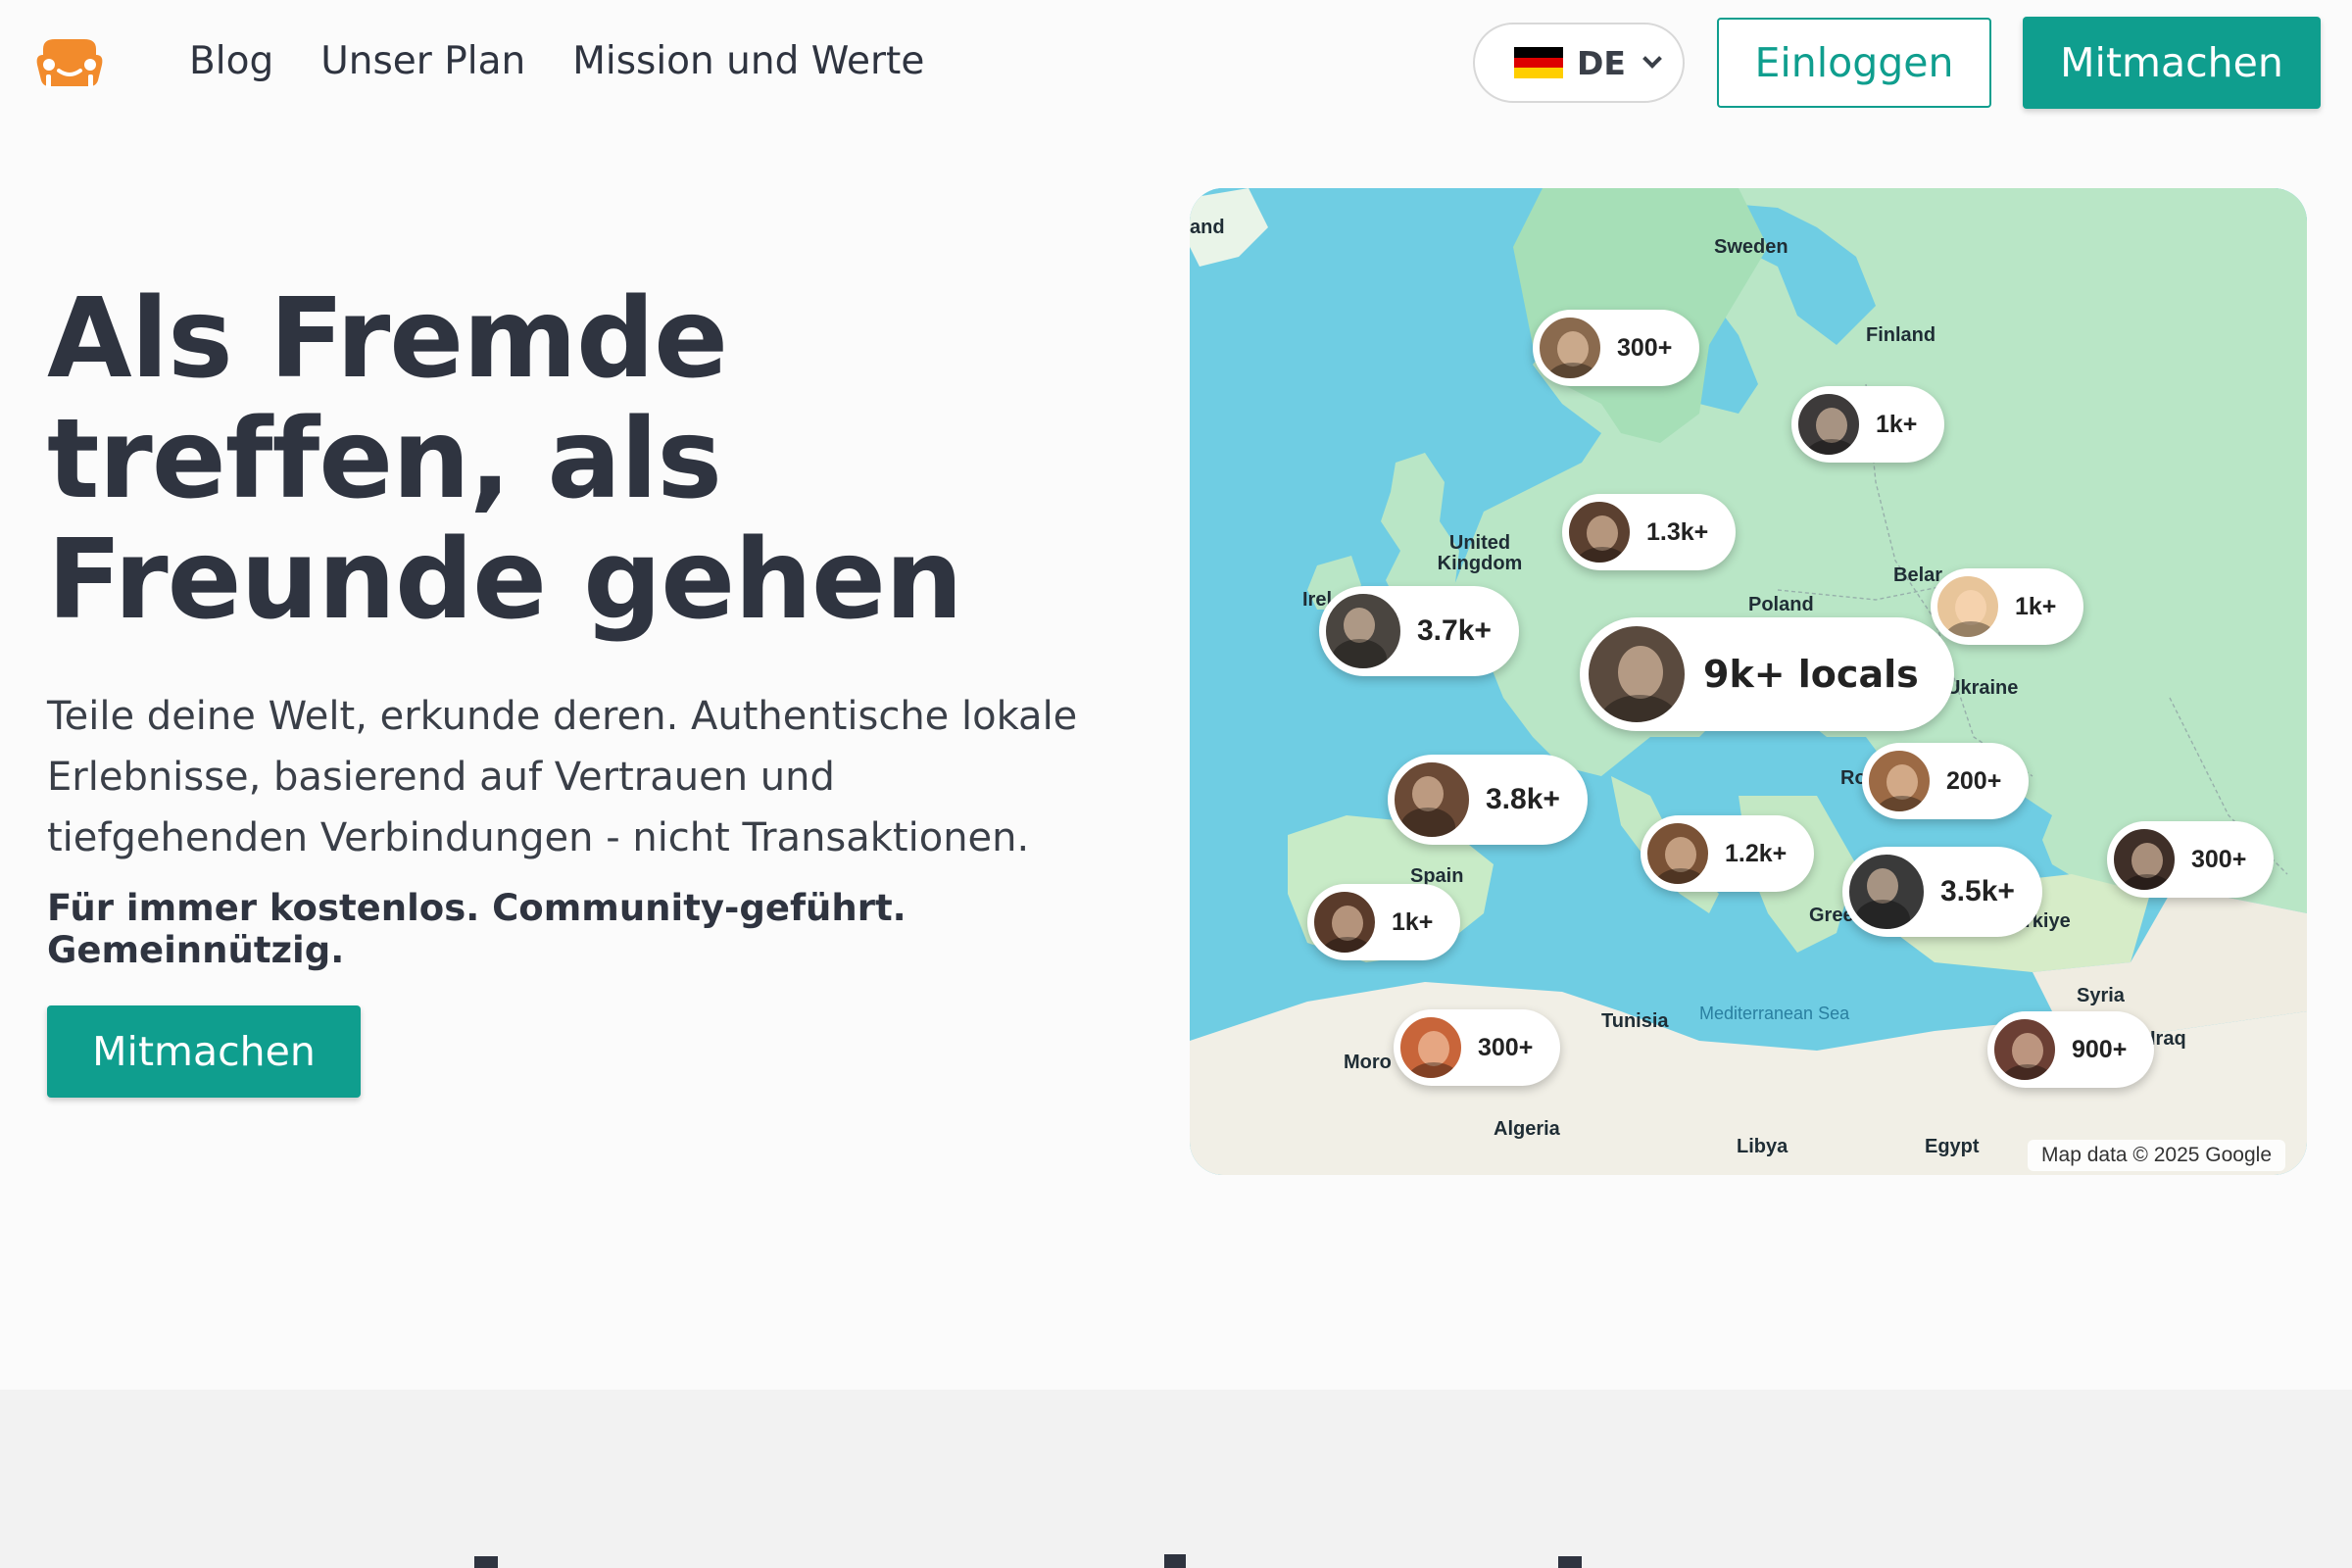  I want to click on map-pin-denmark: 1.3k+, so click(1649, 532).